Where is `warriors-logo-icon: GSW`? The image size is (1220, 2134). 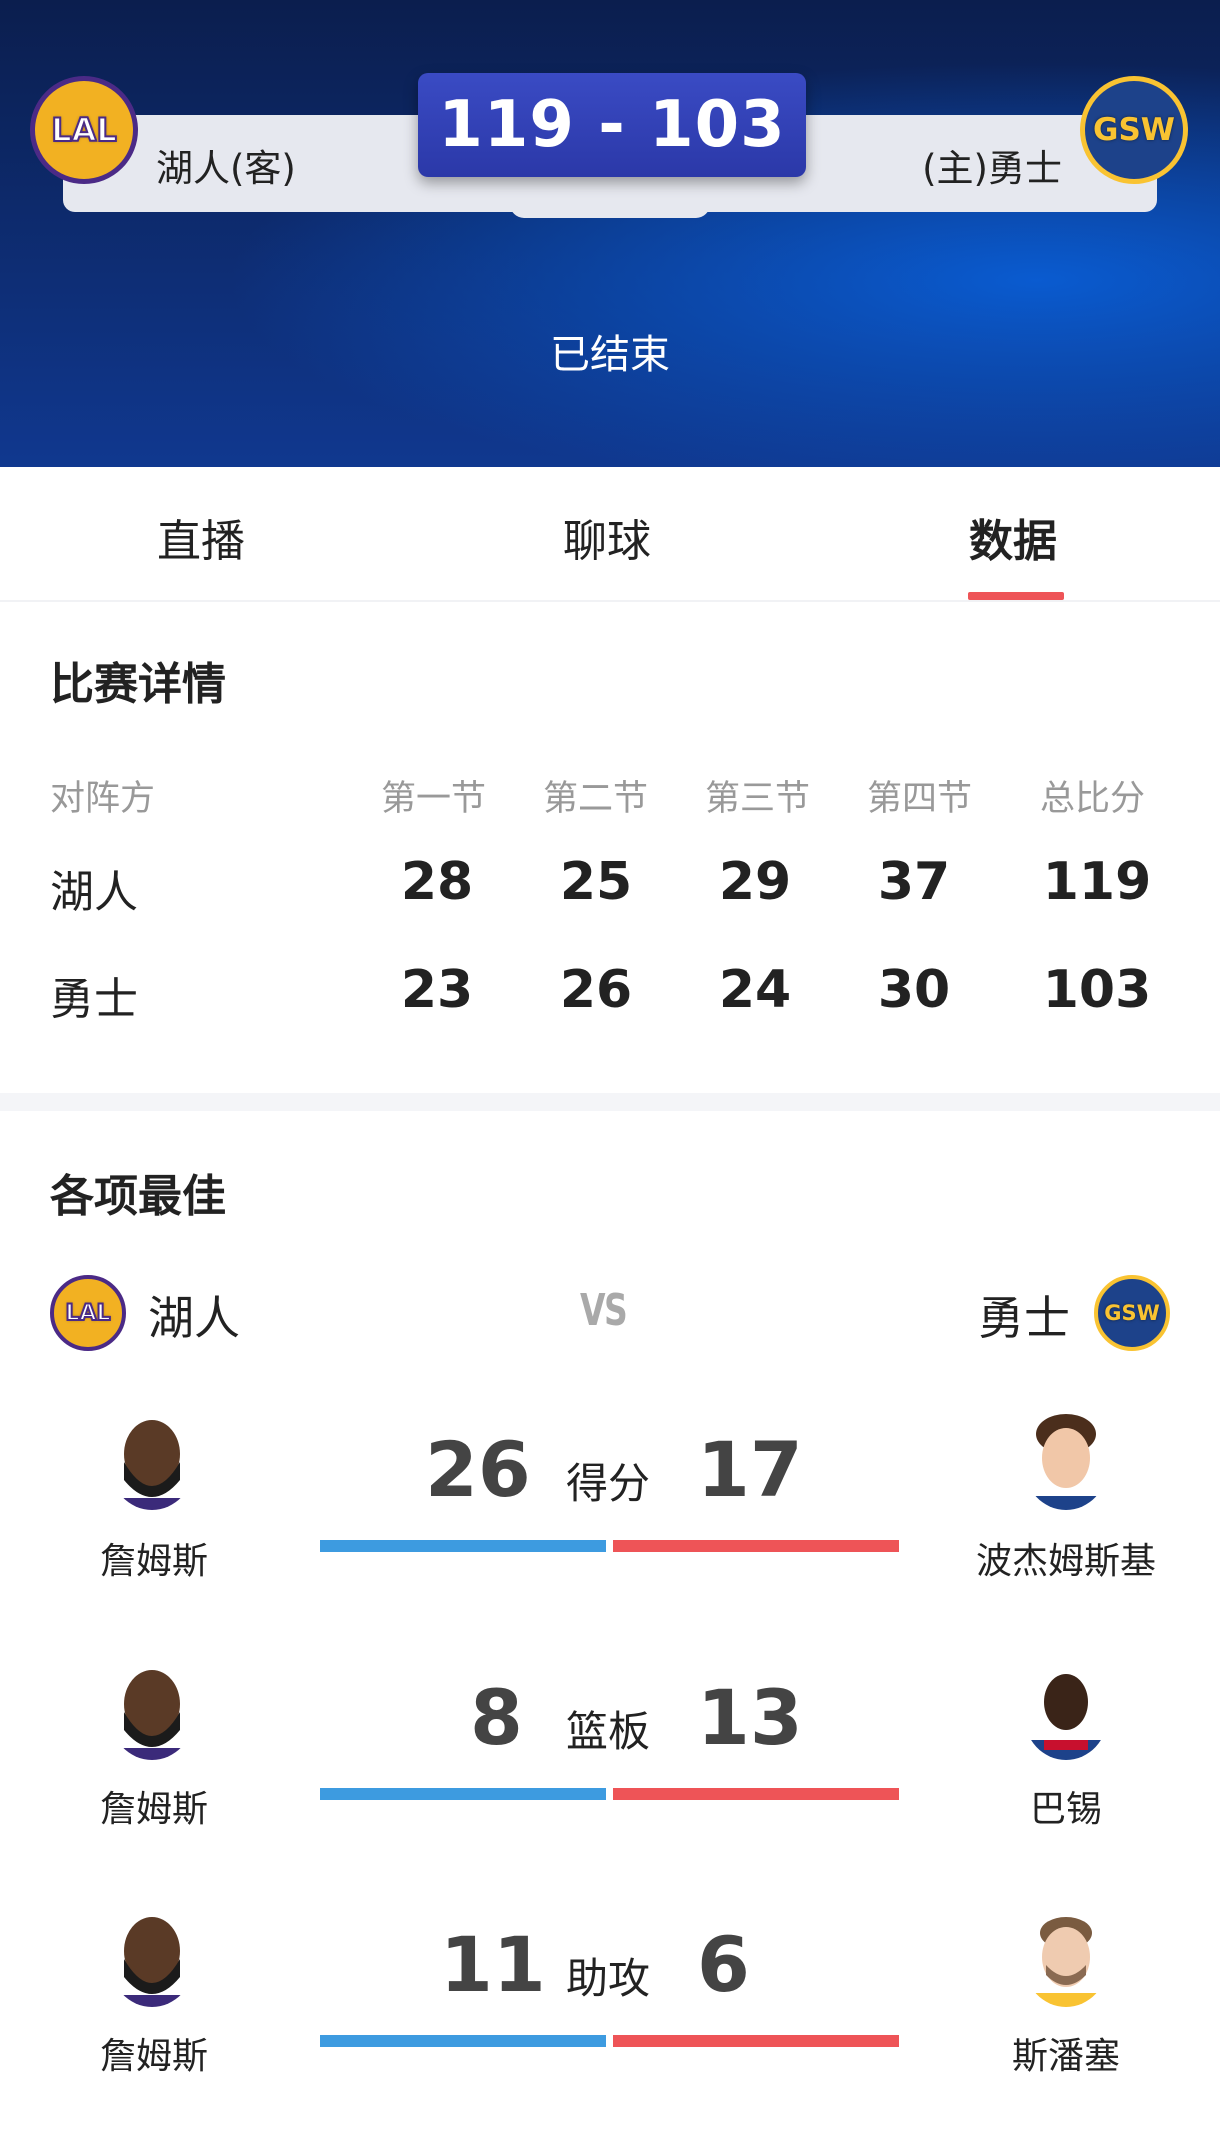
warriors-logo-icon: GSW is located at coordinates (1134, 130).